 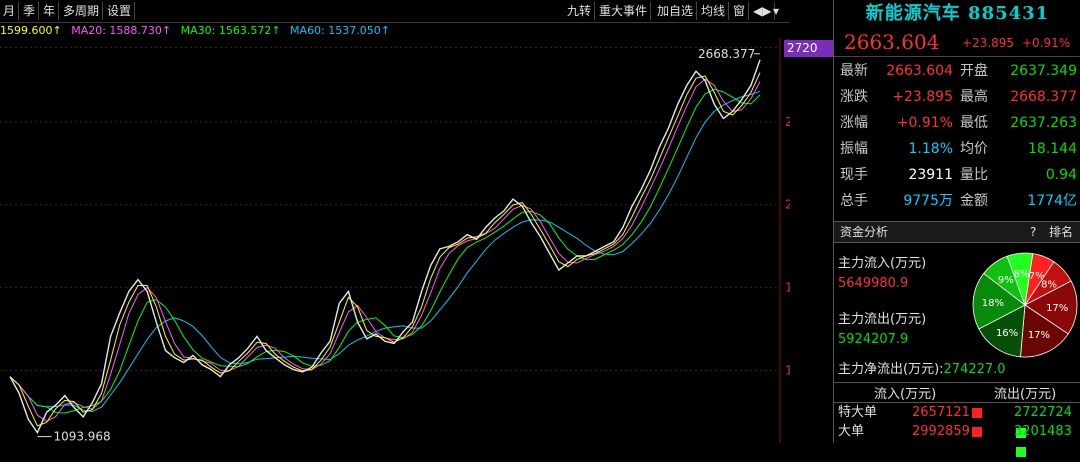 I want to click on quote-value: 0.94, so click(x=1061, y=175).